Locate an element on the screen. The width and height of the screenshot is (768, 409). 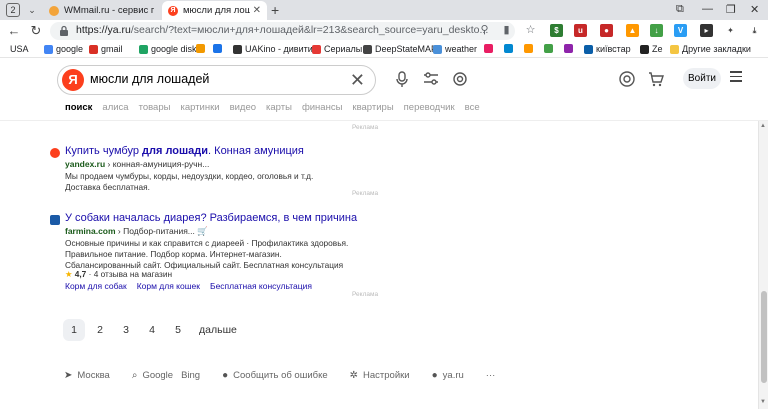
wmmail-favicon-icon is located at coordinates (54, 10).